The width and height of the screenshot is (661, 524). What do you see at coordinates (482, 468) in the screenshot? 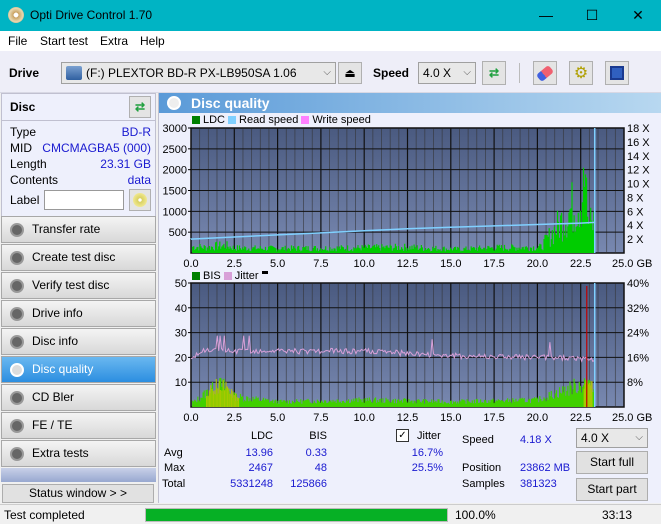
I see `position-label: Position` at bounding box center [482, 468].